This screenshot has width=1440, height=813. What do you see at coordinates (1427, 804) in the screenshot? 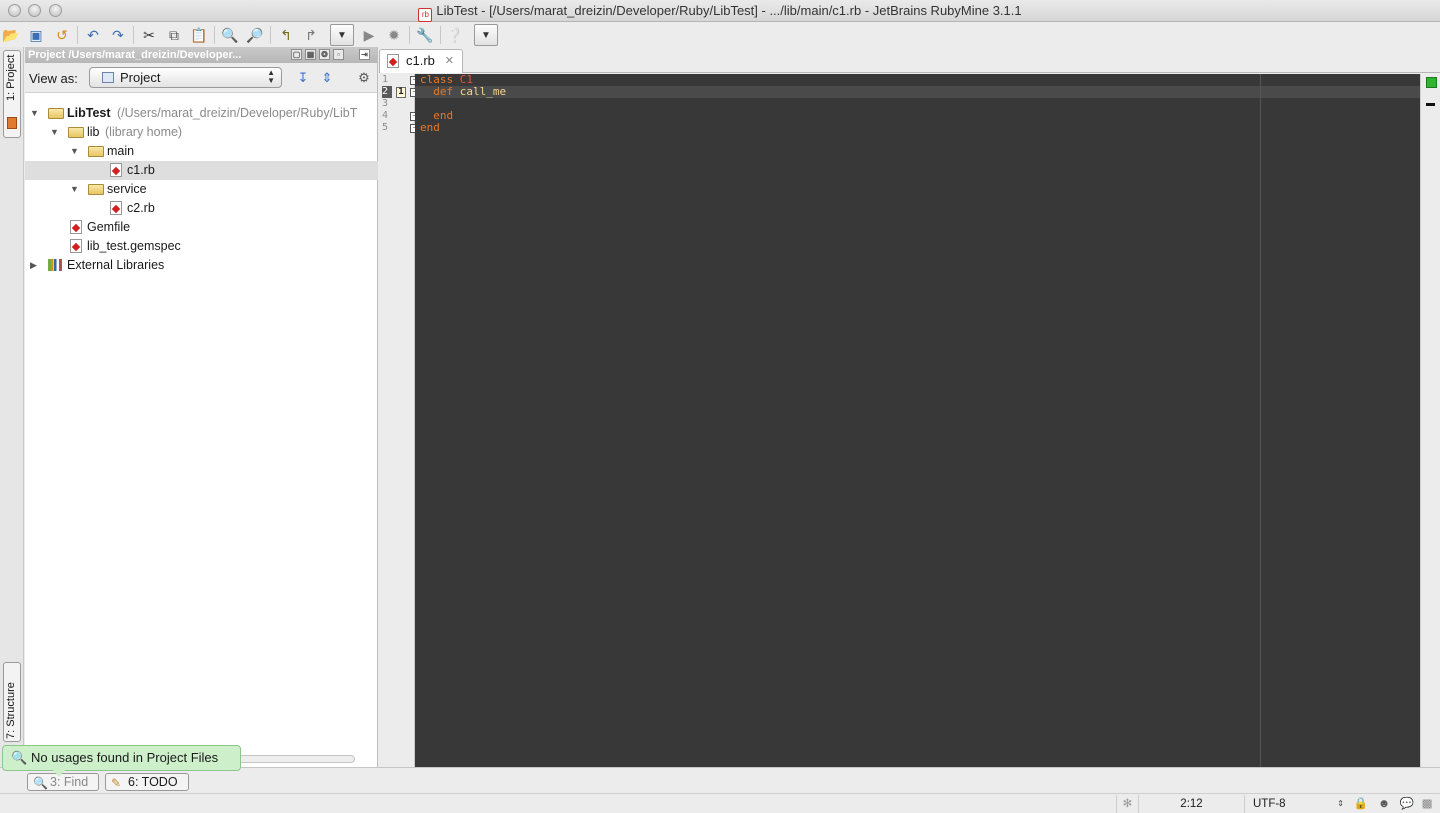
I see `memory-indicator-icon: ▩` at bounding box center [1427, 804].